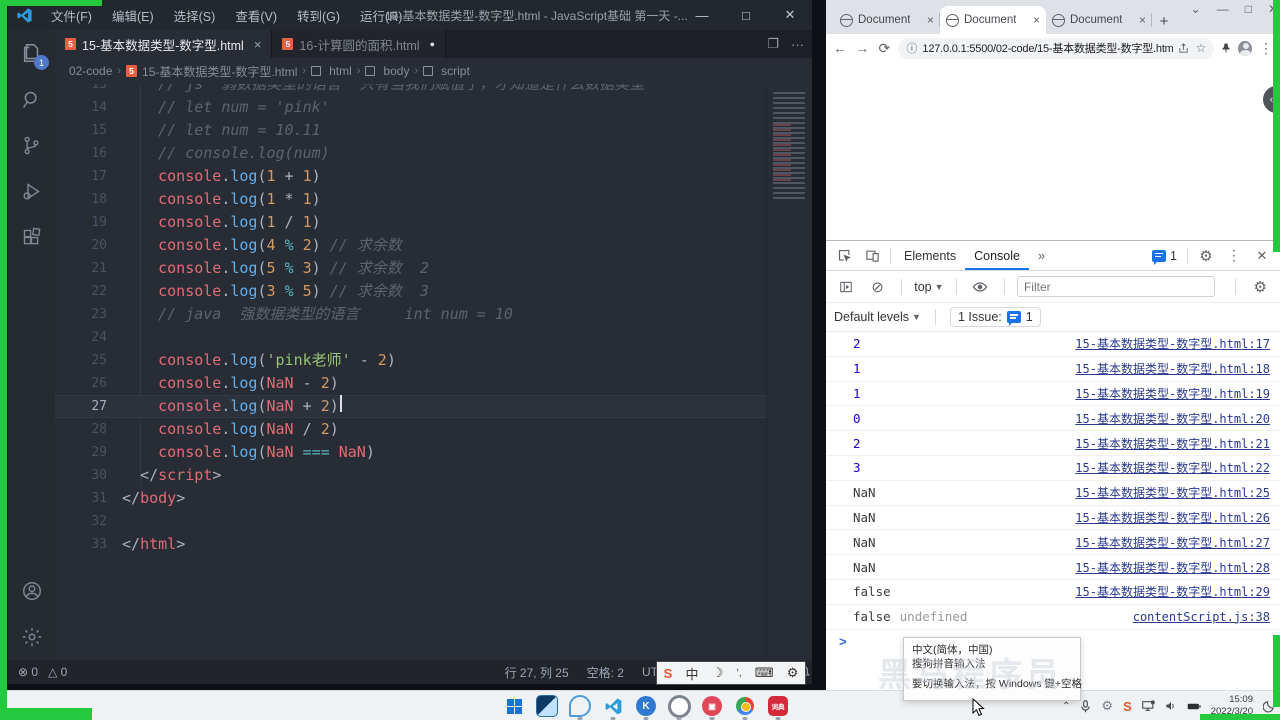 The height and width of the screenshot is (720, 1280). I want to click on editor-more-actions-icon: ···, so click(797, 44).